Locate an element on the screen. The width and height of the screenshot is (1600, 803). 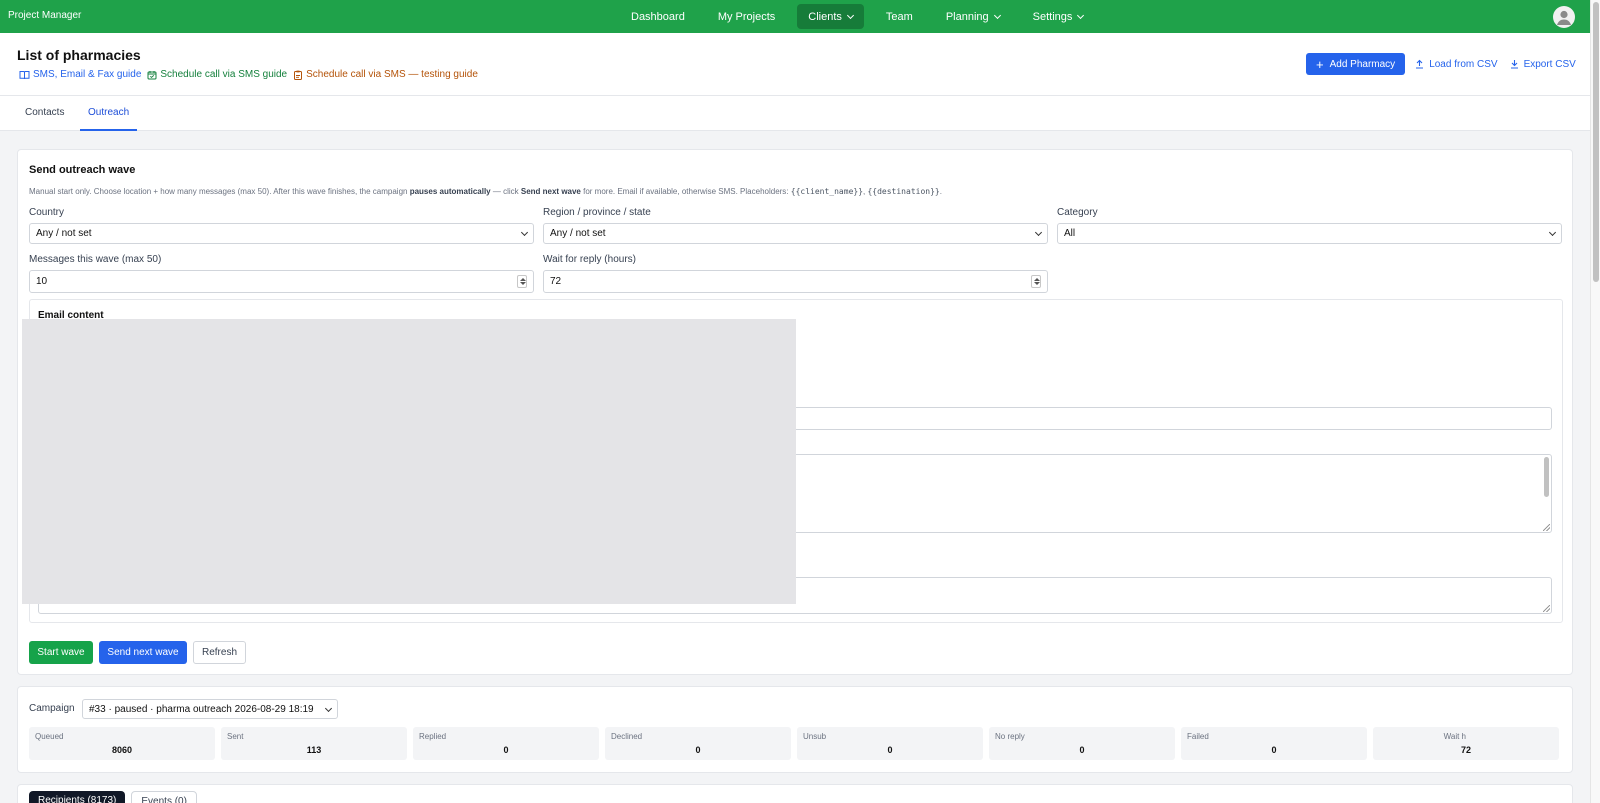
tab-contacts: Contacts is located at coordinates (44, 119).